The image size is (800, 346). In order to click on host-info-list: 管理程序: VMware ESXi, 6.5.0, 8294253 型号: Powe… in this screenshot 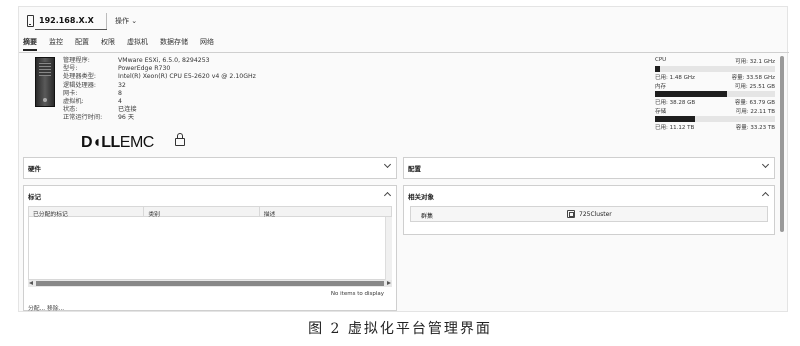, I will do `click(159, 90)`.